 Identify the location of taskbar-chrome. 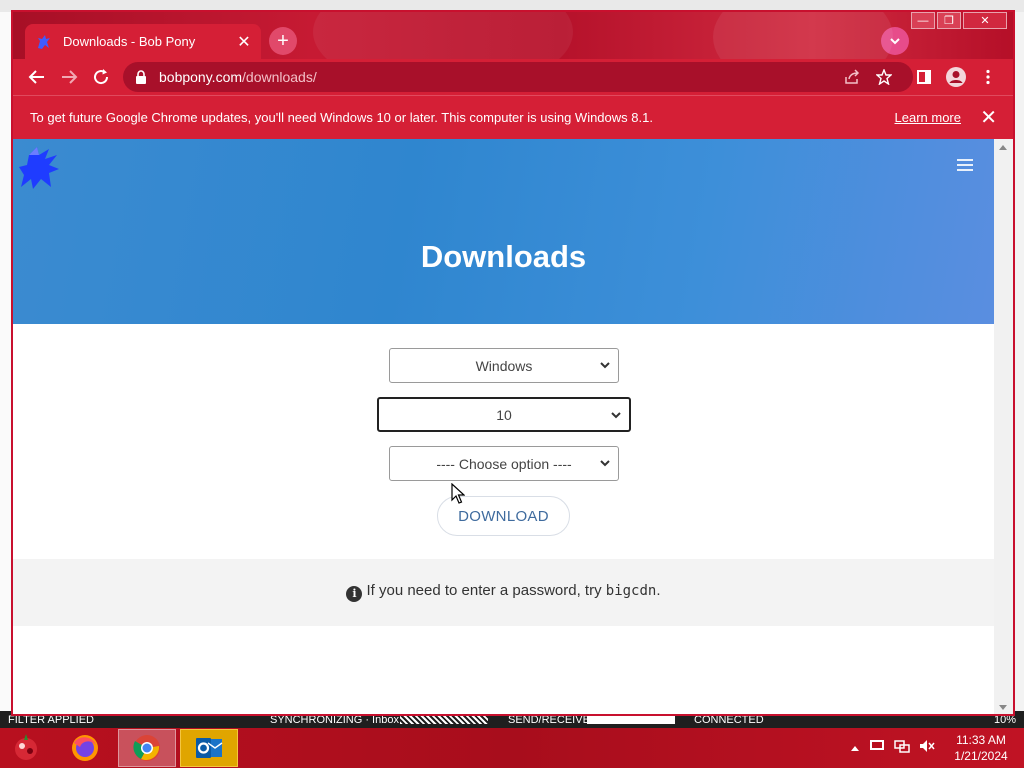
(147, 748).